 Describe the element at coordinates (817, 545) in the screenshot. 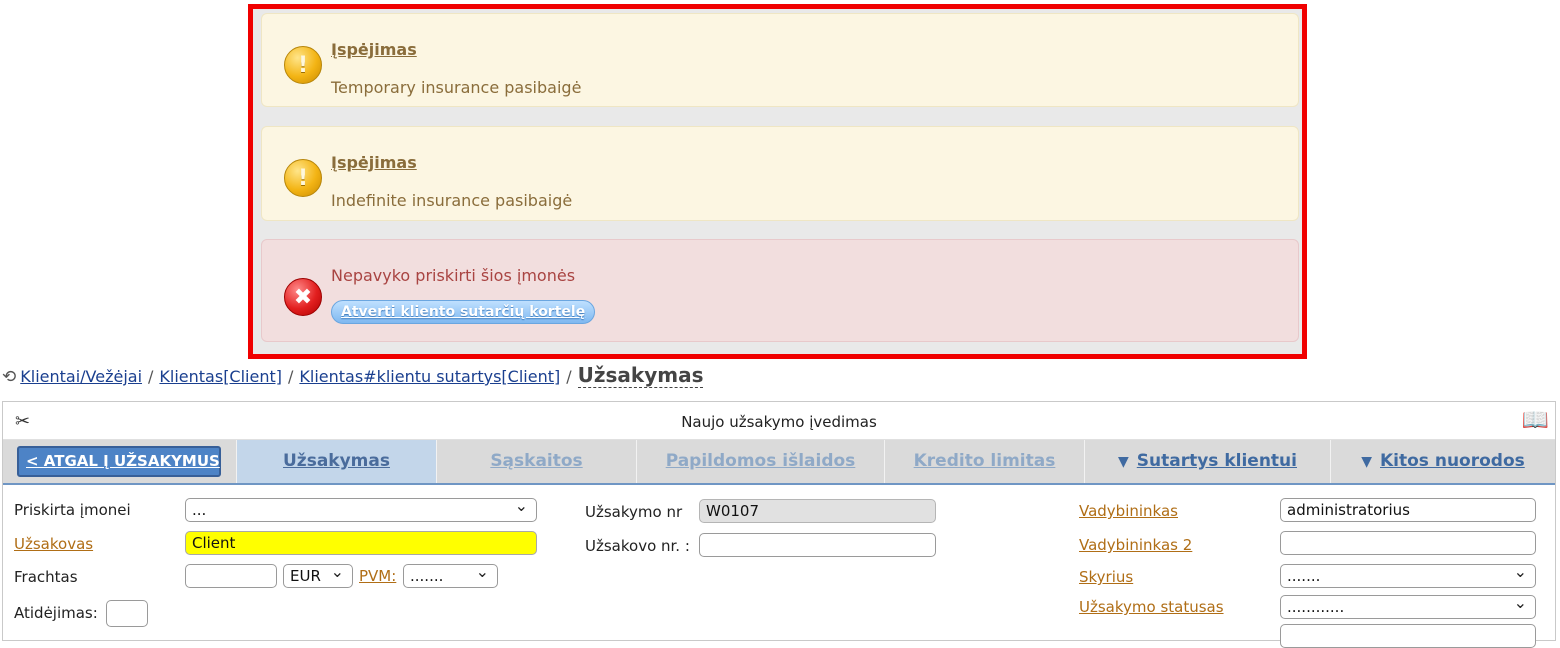

I see `client-order-number-input` at that location.